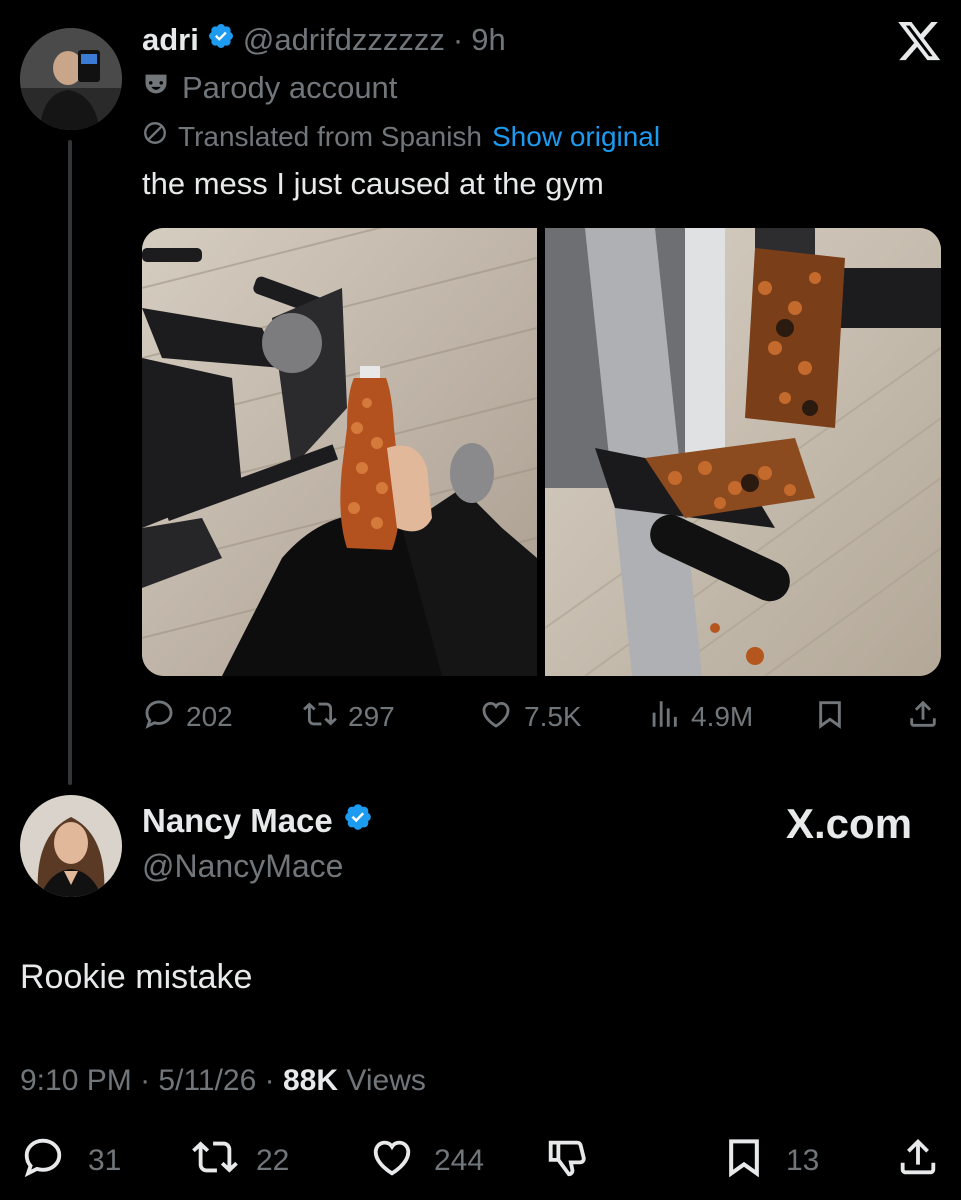 The image size is (961, 1200). What do you see at coordinates (105, 1160) in the screenshot?
I see `reply-count: 31` at bounding box center [105, 1160].